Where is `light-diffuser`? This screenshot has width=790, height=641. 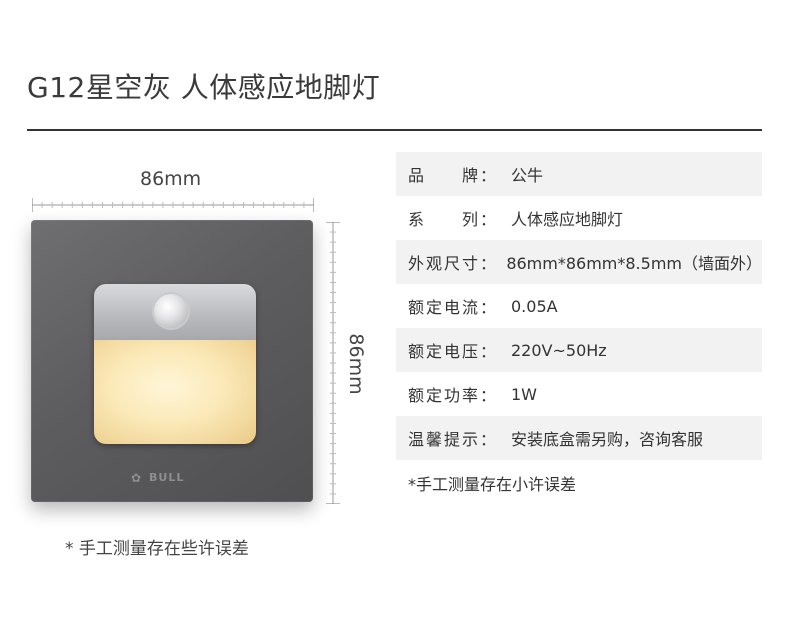 light-diffuser is located at coordinates (175, 392).